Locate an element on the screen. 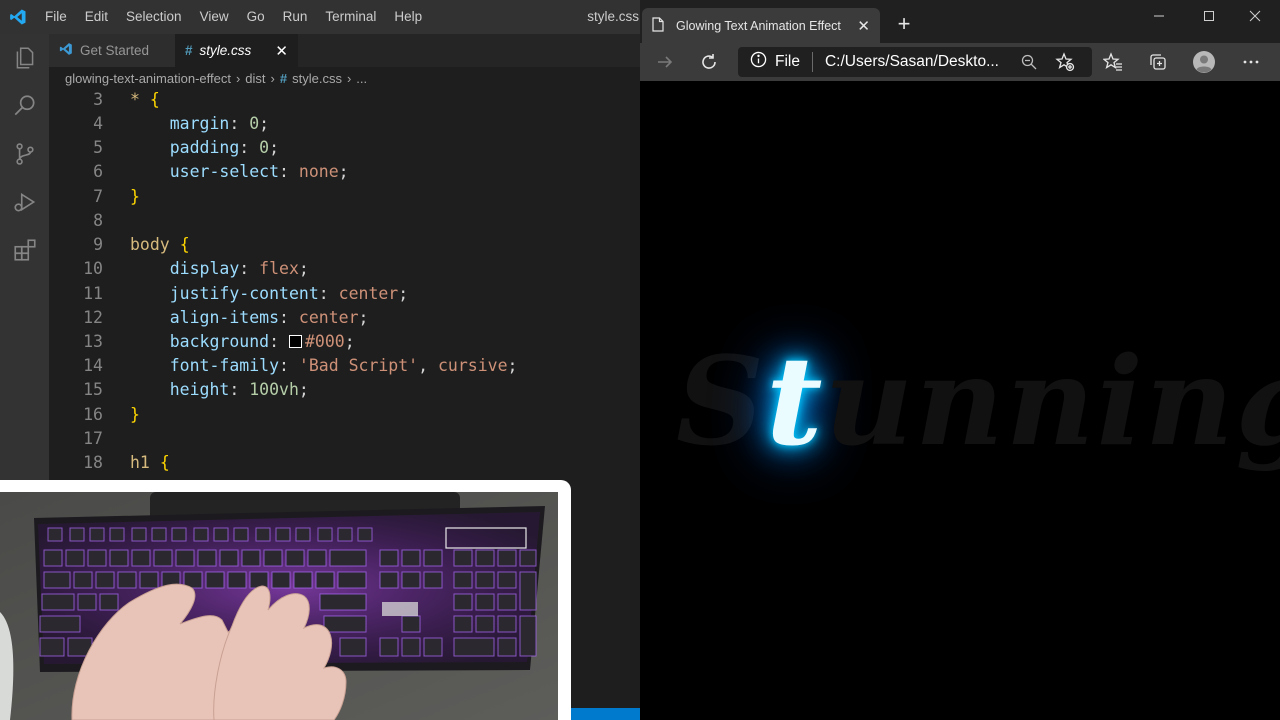 Image resolution: width=1280 pixels, height=720 pixels. line-number: 18 is located at coordinates (93, 462).